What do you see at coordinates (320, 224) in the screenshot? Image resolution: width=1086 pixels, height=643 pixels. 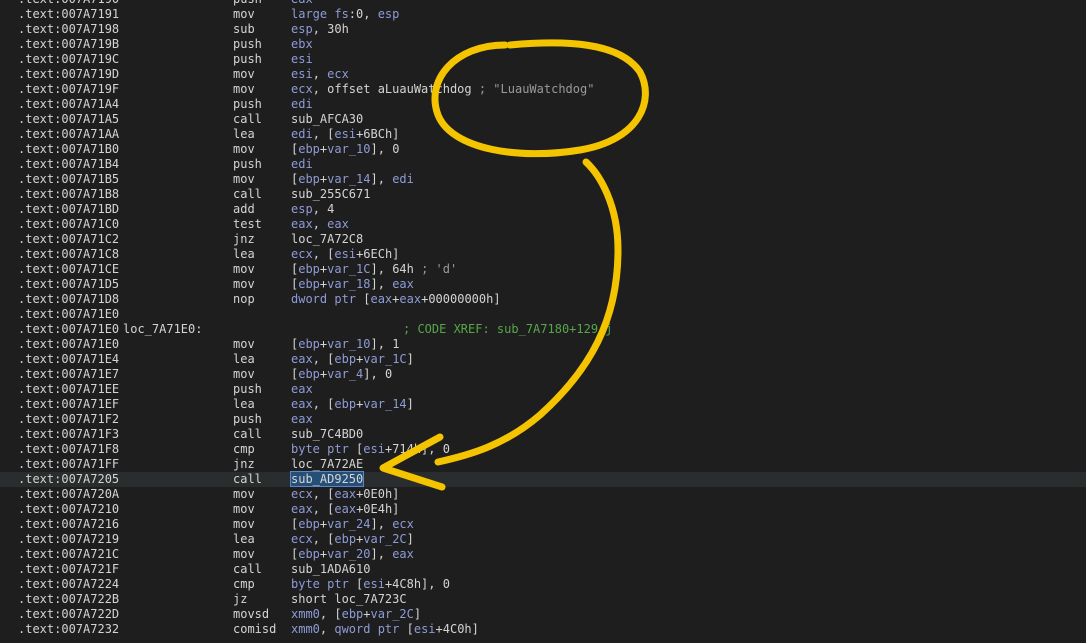 I see `operands: eax, eax` at bounding box center [320, 224].